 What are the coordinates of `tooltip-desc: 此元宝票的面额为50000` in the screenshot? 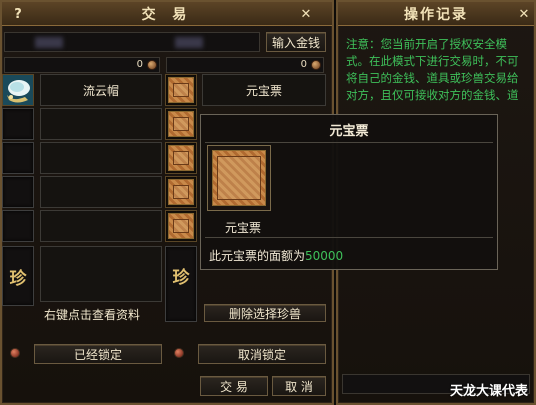 It's located at (276, 255).